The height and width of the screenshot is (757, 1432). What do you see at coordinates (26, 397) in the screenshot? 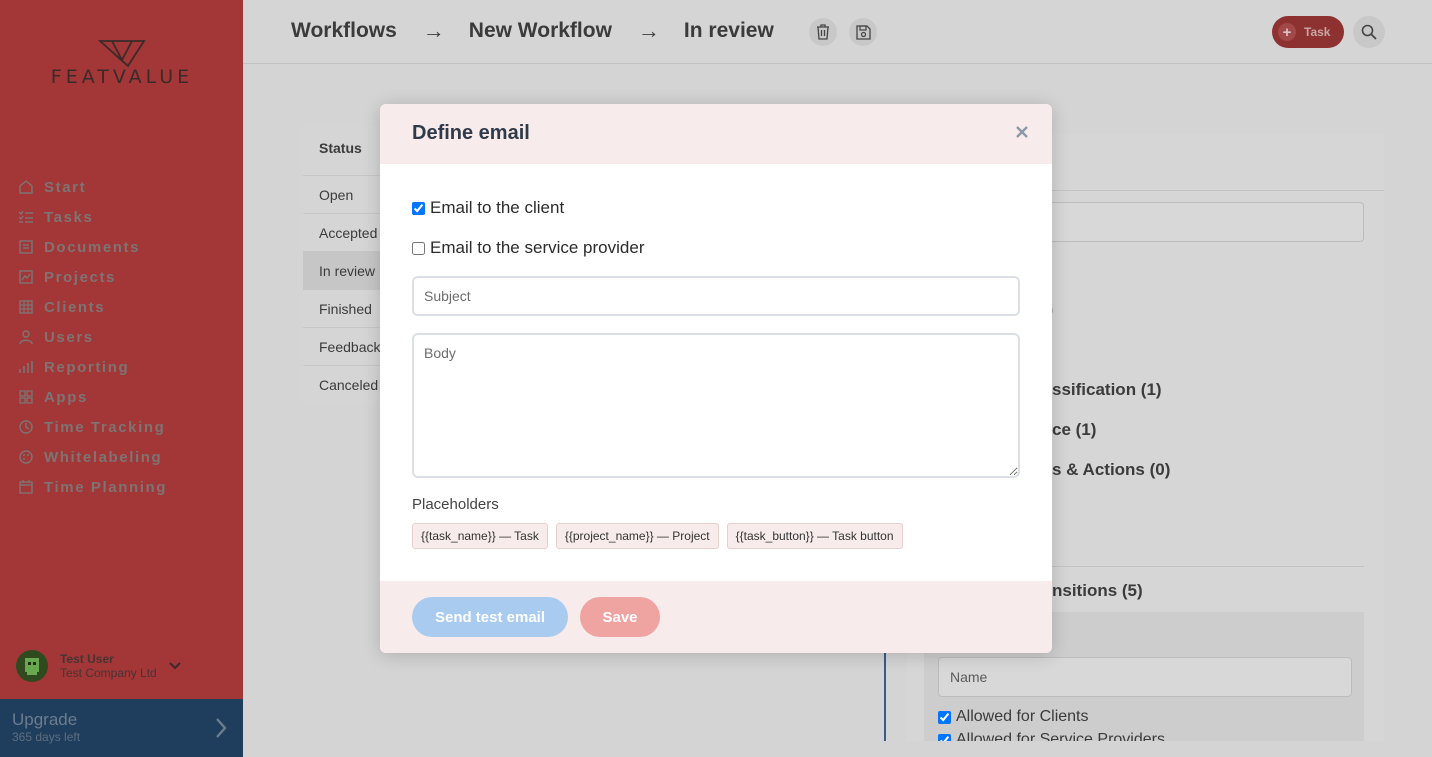
I see `apps-icon` at bounding box center [26, 397].